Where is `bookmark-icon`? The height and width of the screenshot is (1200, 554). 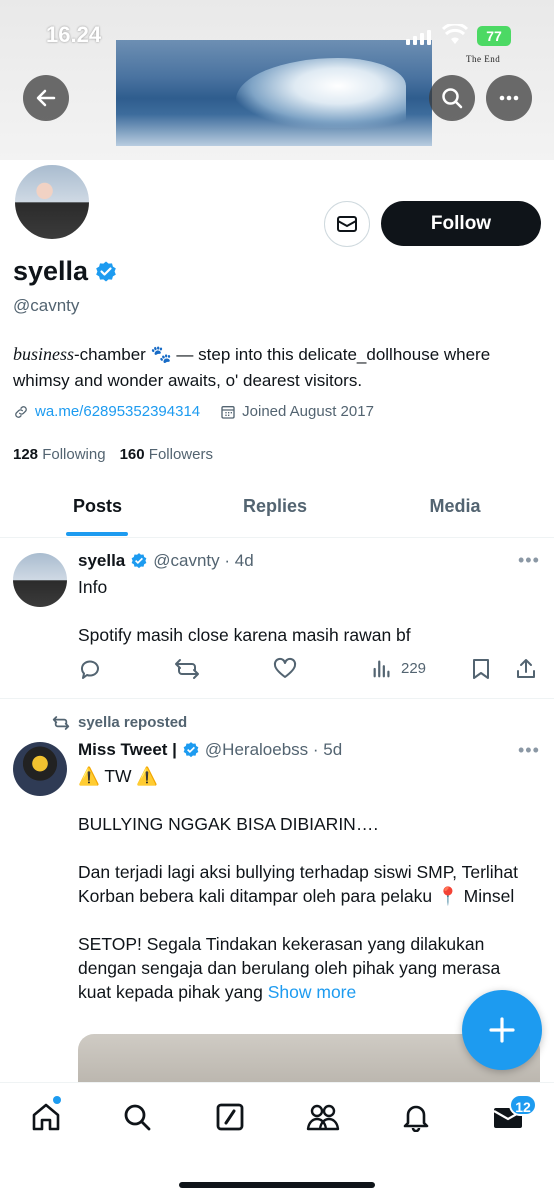 bookmark-icon is located at coordinates (481, 669).